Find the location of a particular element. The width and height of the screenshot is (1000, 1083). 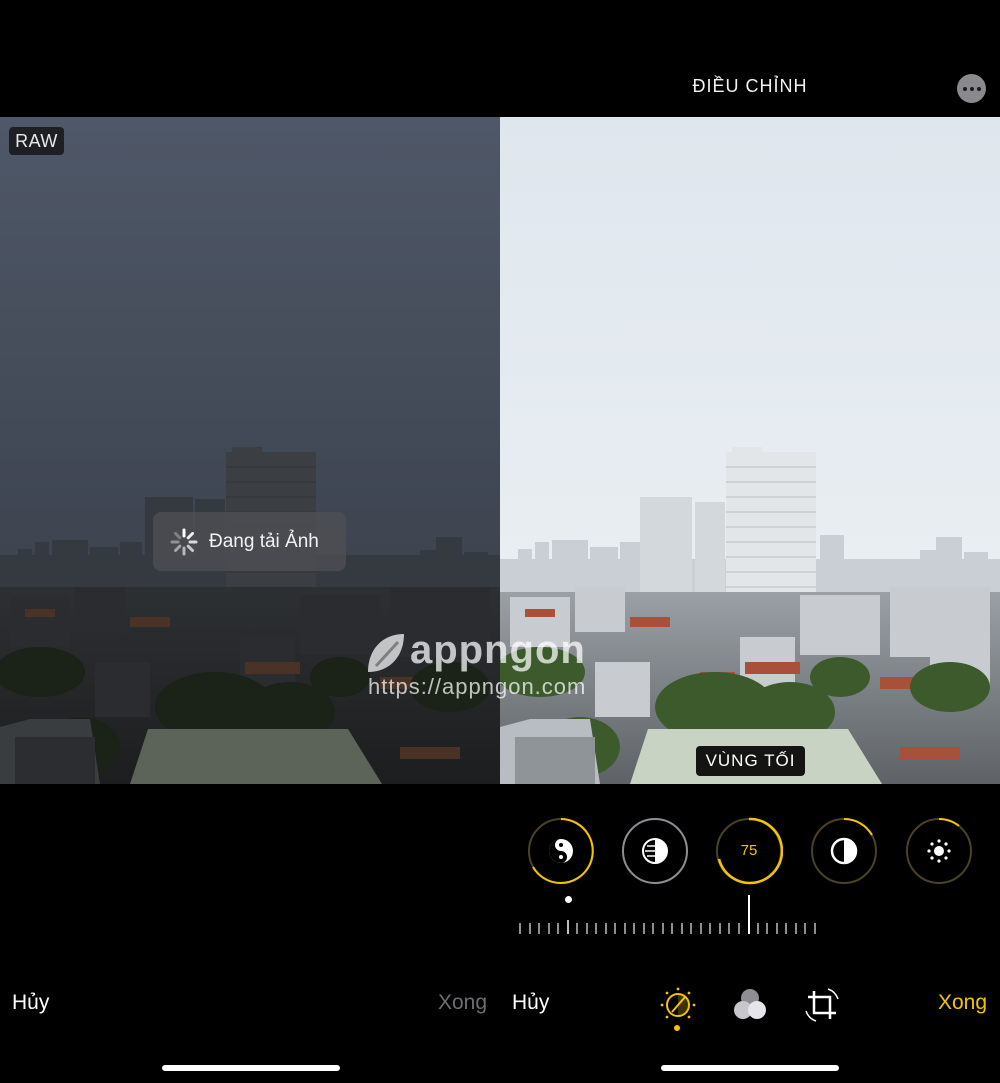

auto-yin-yang-icon is located at coordinates (561, 851).